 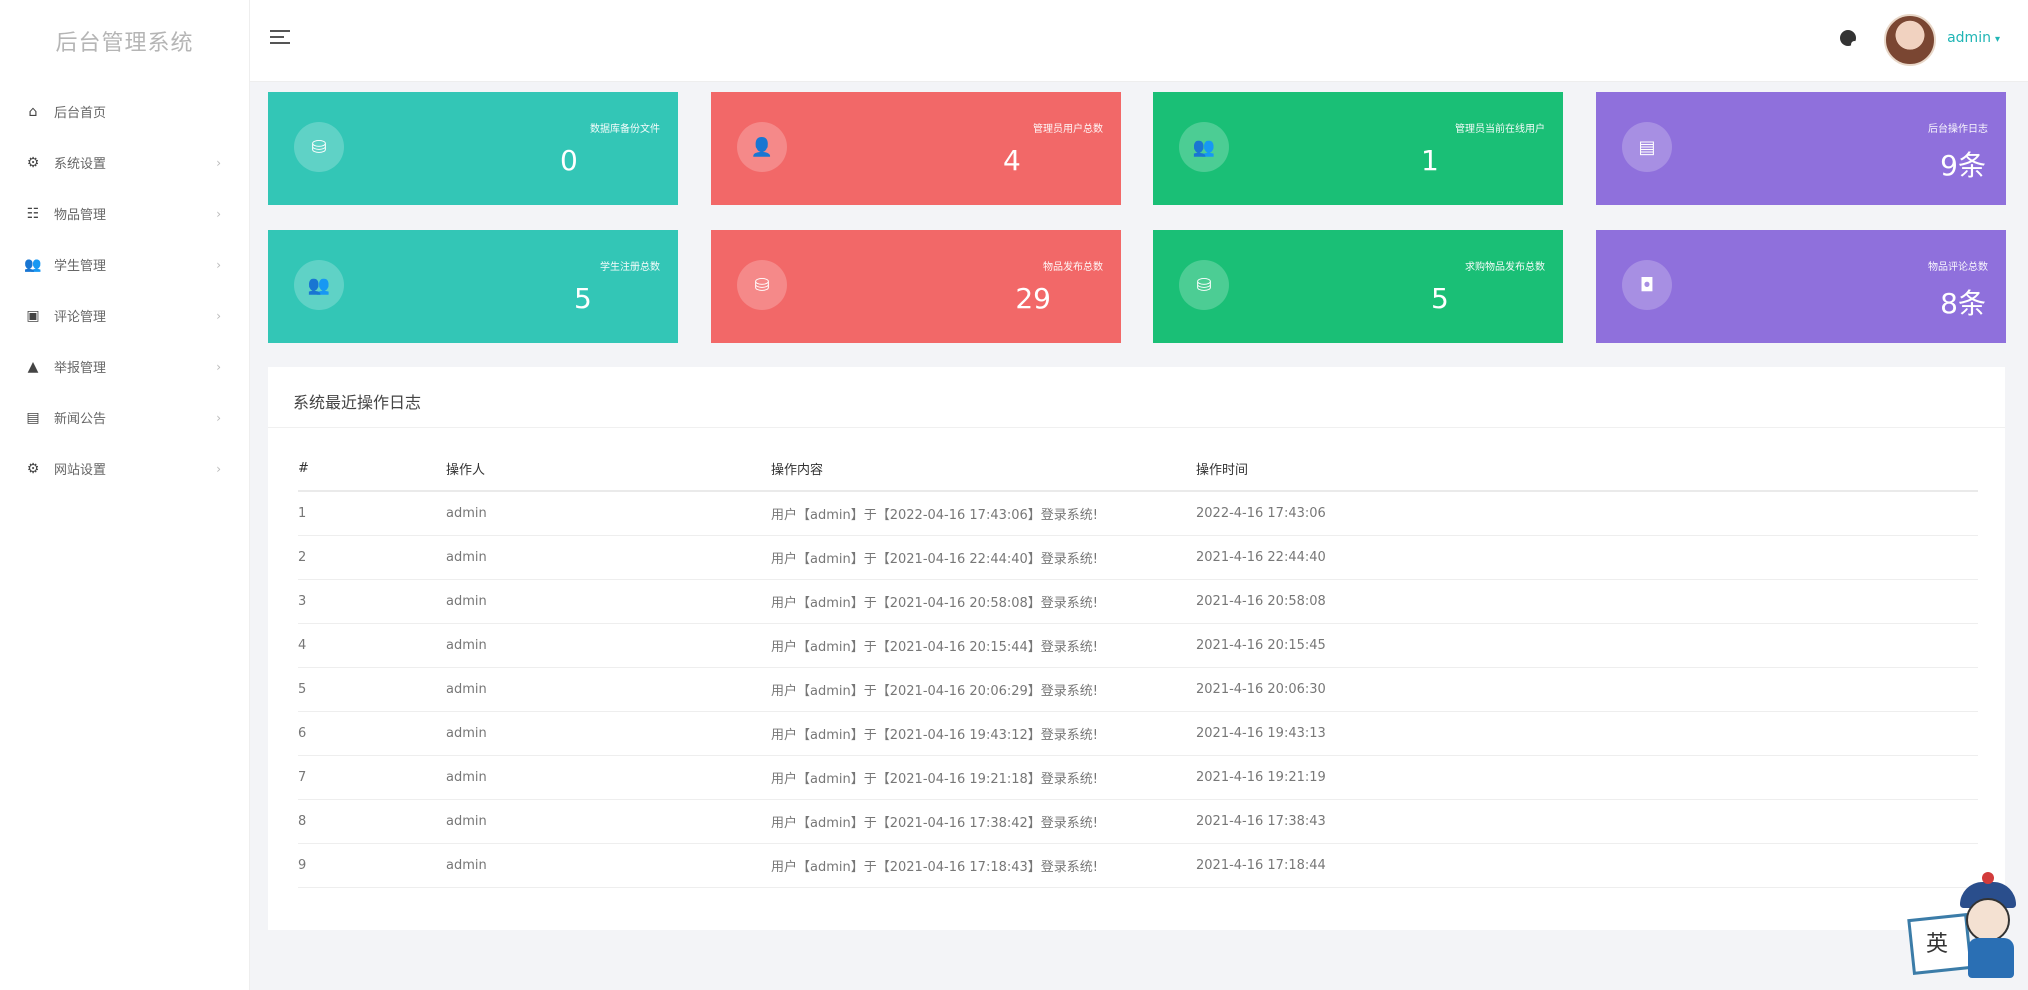 What do you see at coordinates (625, 129) in the screenshot?
I see `stat-label: 数据库备份文件` at bounding box center [625, 129].